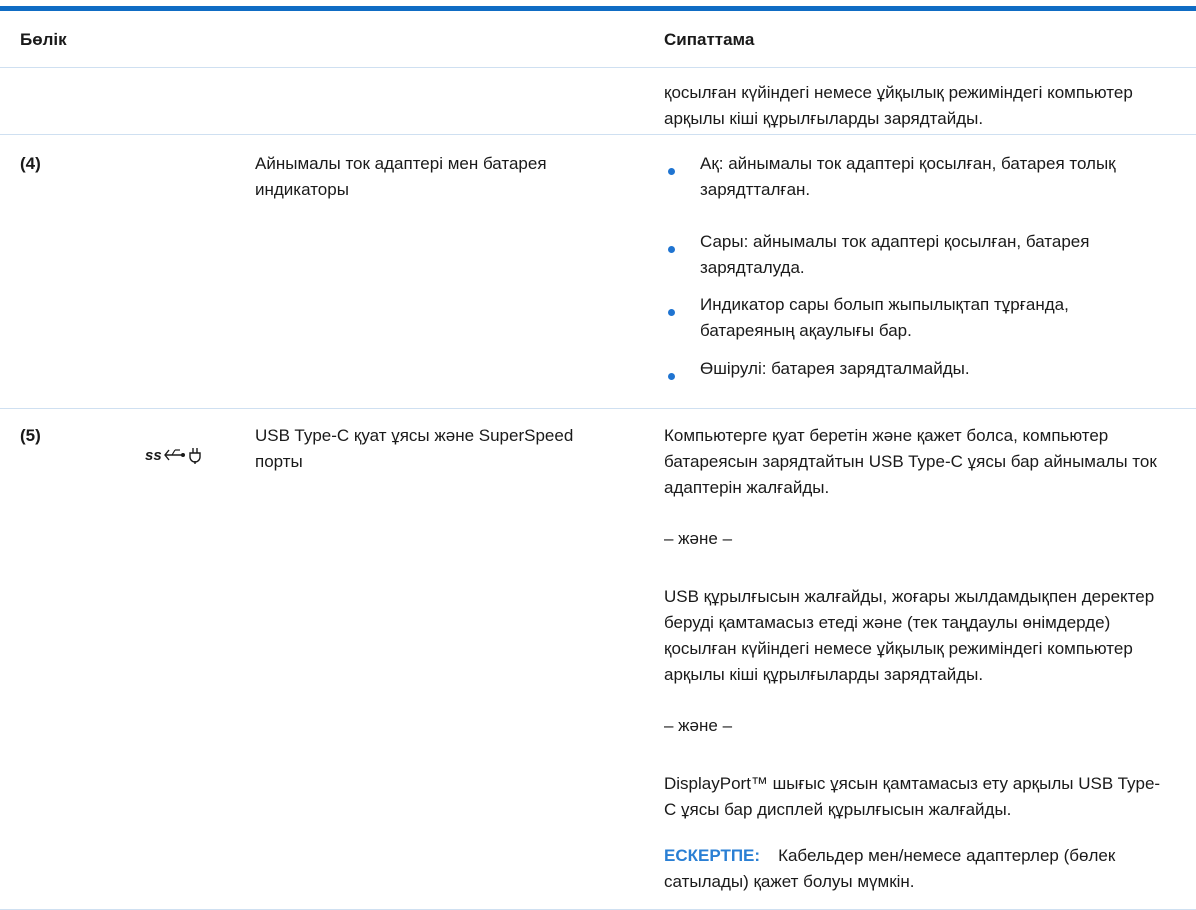 The width and height of the screenshot is (1196, 910). What do you see at coordinates (30, 163) in the screenshot?
I see `row-part-number: (4)` at bounding box center [30, 163].